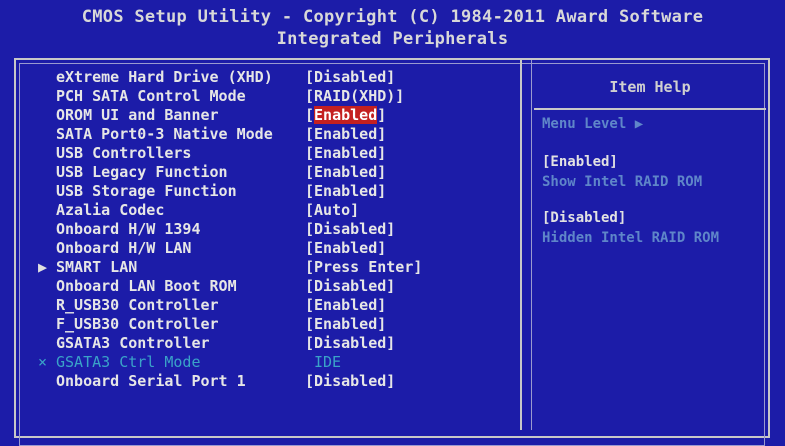  I want to click on setting-pch-sata-mode: PCH SATA Control Mode [RAID(XHD)], so click(278, 96).